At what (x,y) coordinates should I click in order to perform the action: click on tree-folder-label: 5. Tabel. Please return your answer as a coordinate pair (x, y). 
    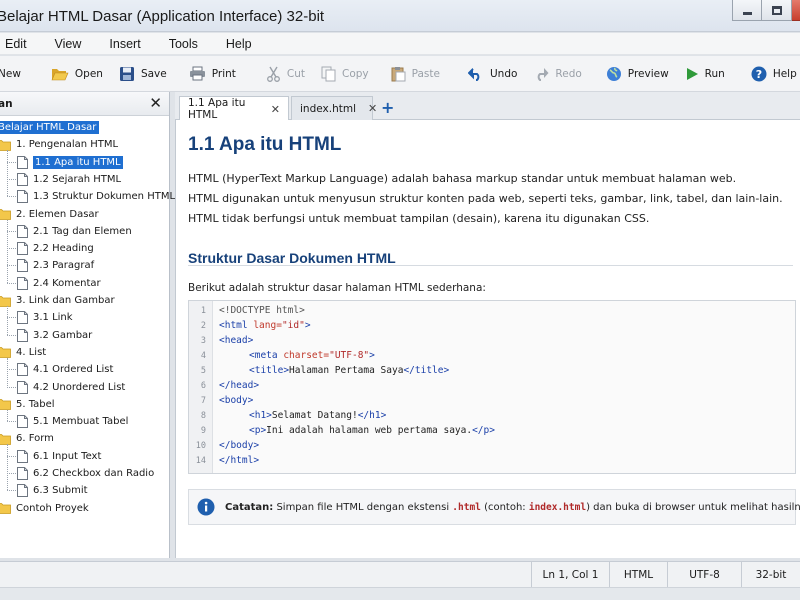
    Looking at the image, I should click on (35, 404).